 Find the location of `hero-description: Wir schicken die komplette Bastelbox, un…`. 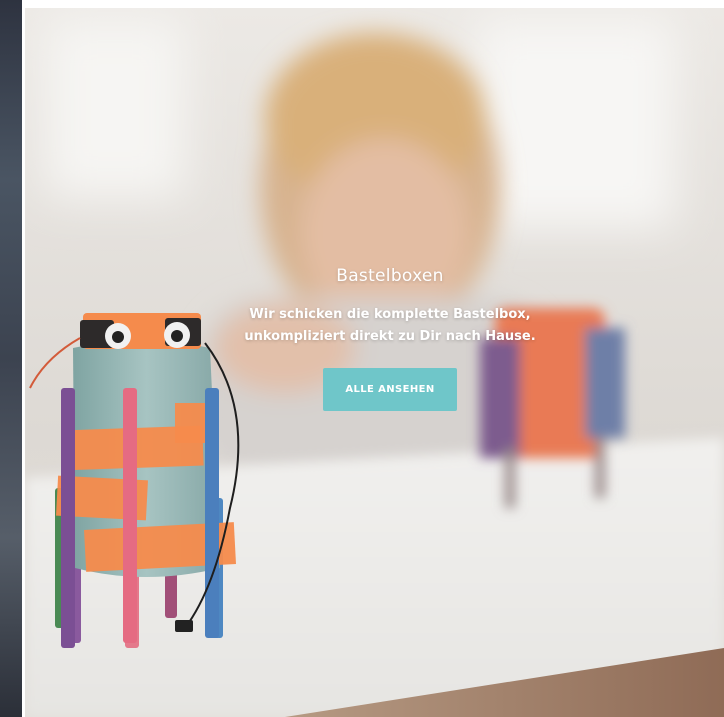

hero-description: Wir schicken die komplette Bastelbox, un… is located at coordinates (390, 325).